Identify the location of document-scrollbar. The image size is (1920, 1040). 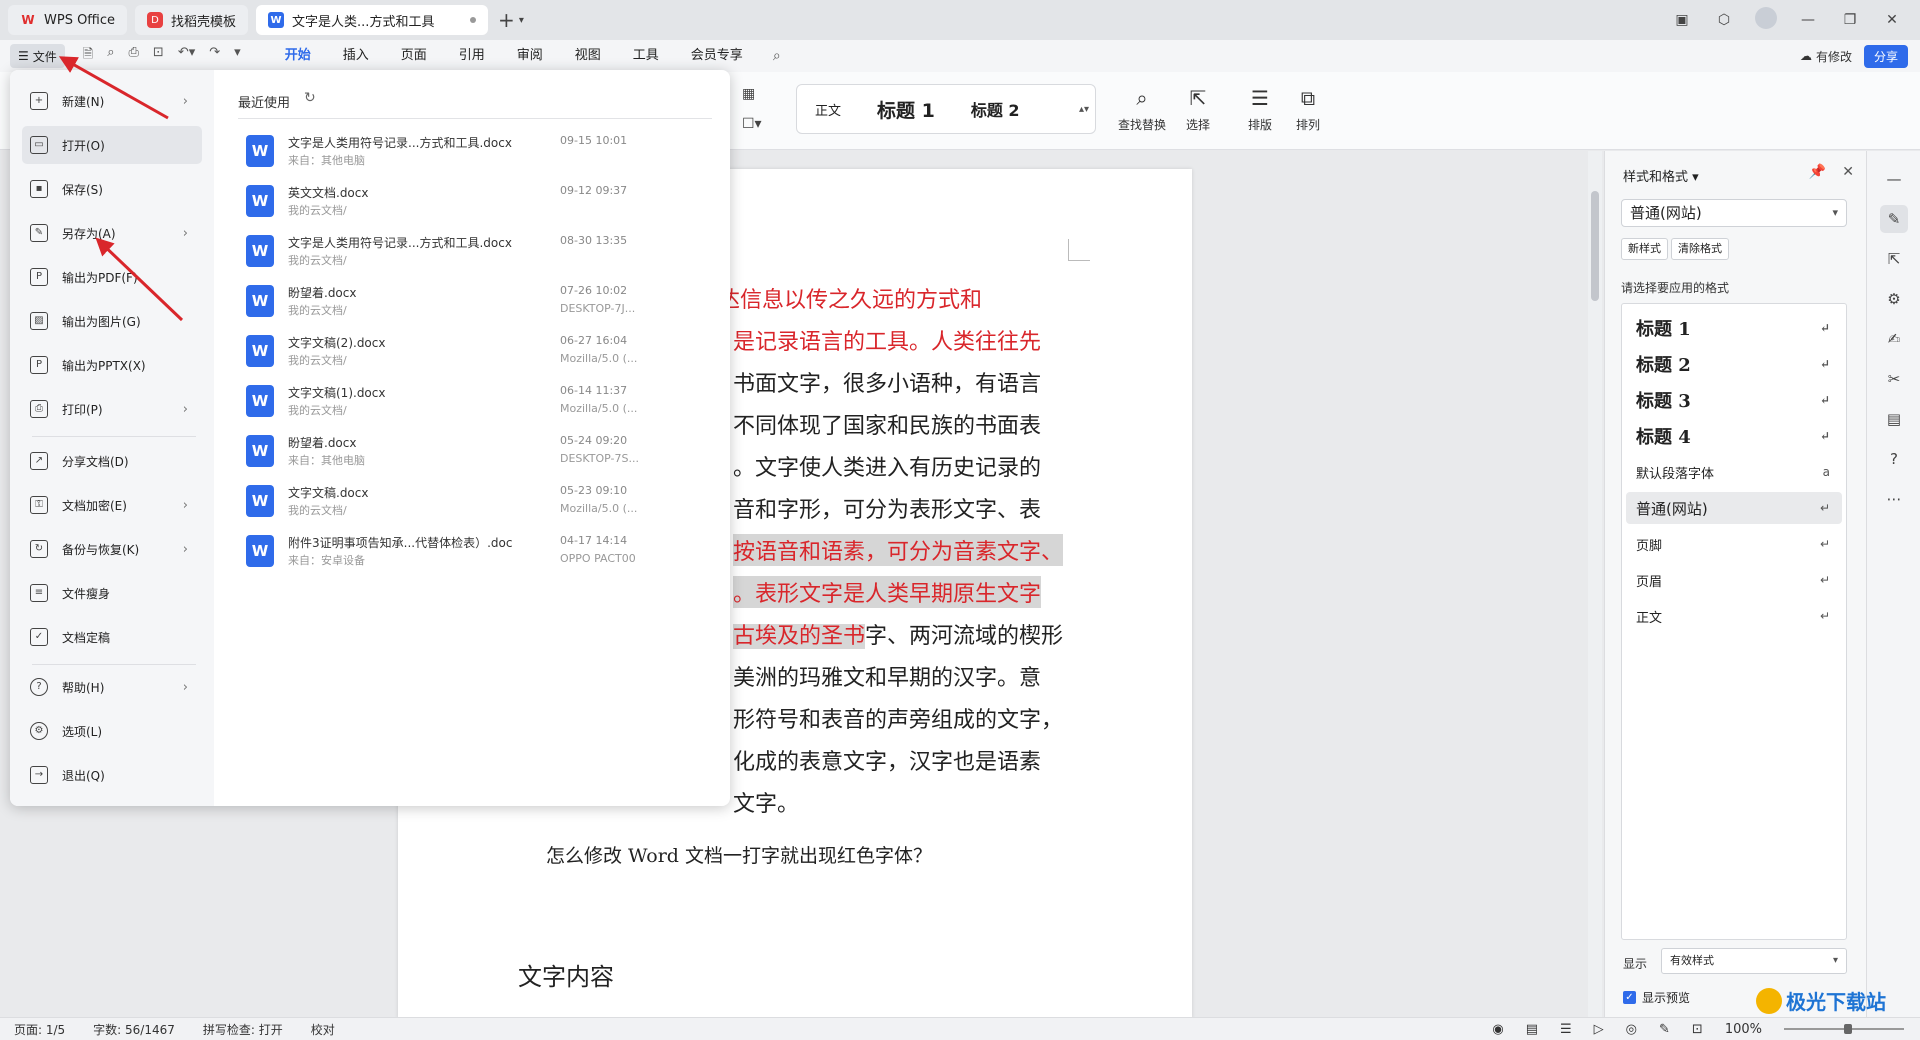
(1595, 584).